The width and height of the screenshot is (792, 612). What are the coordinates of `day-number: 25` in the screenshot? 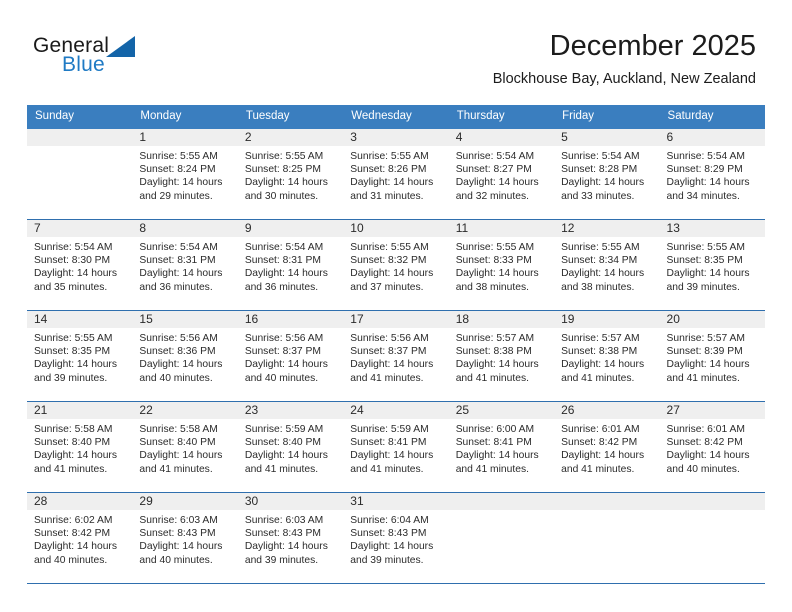 It's located at (501, 410).